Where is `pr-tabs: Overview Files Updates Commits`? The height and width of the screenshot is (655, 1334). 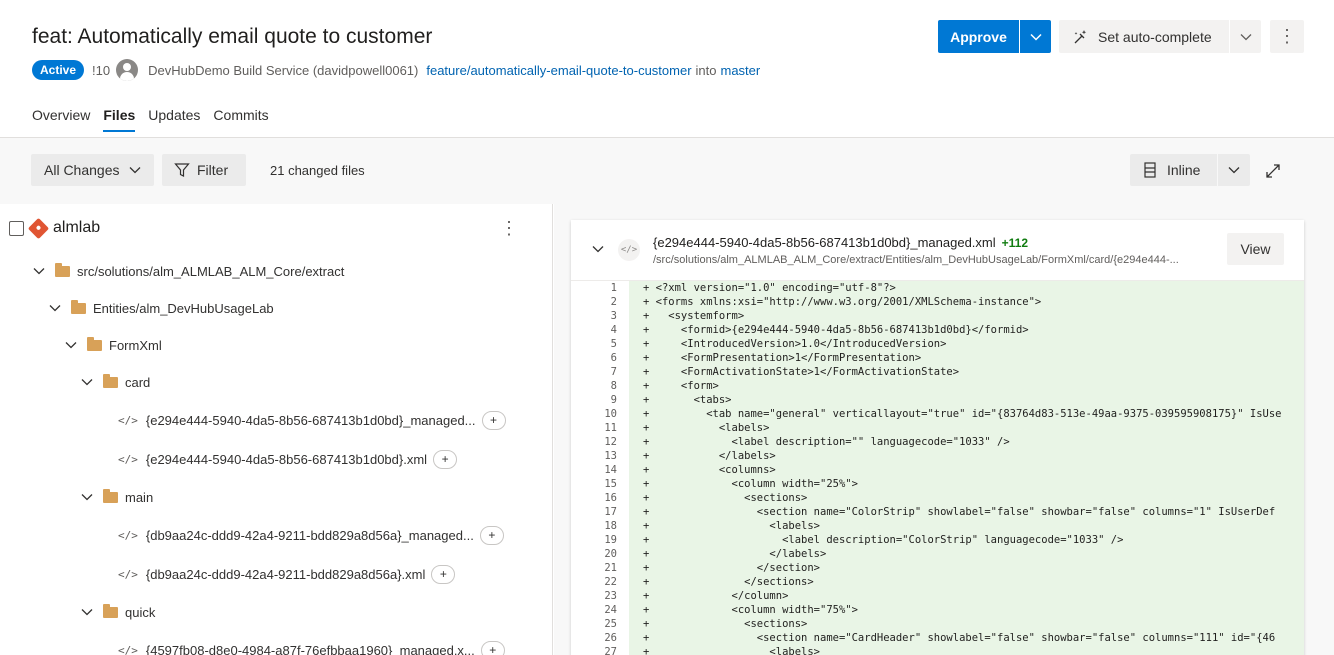 pr-tabs: Overview Files Updates Commits is located at coordinates (157, 116).